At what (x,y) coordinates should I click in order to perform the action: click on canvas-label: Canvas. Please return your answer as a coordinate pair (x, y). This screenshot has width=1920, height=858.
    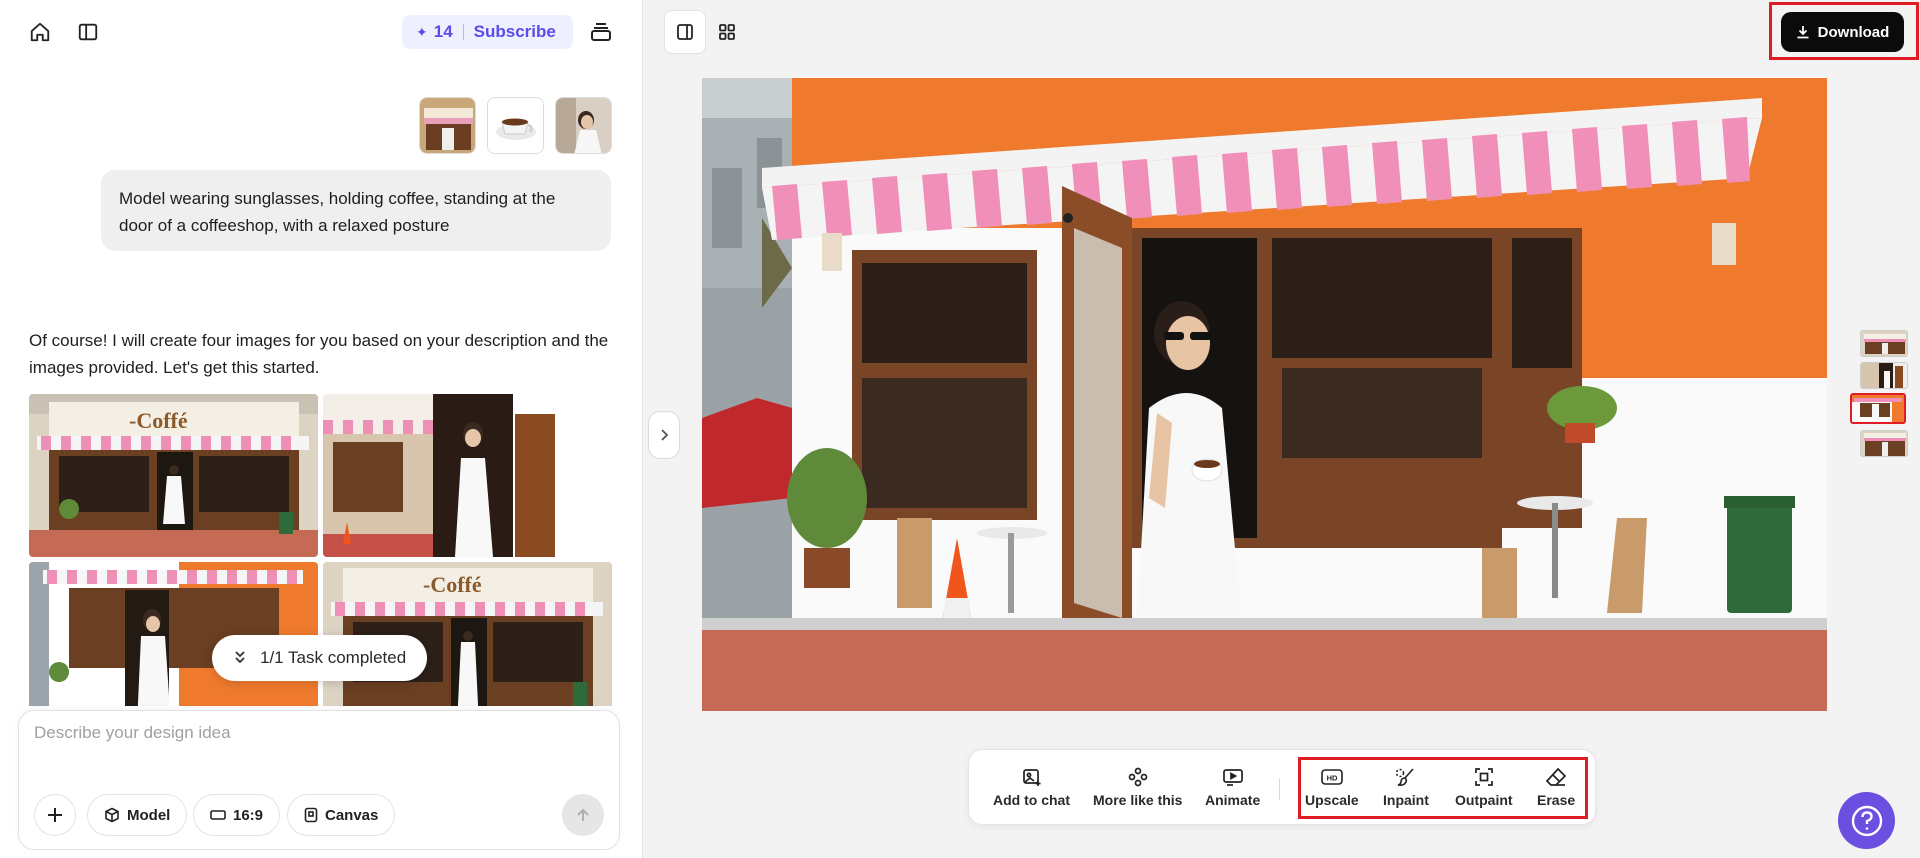
    Looking at the image, I should click on (352, 815).